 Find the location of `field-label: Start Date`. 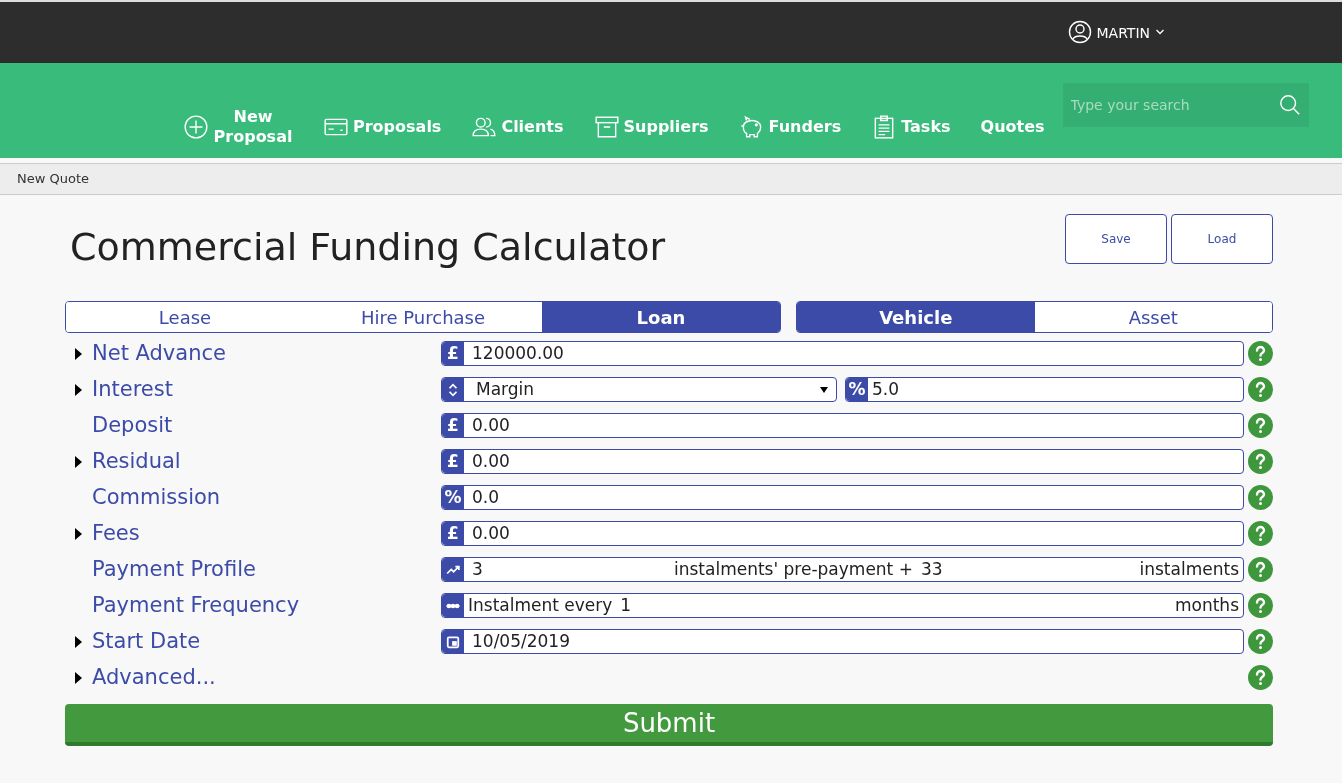

field-label: Start Date is located at coordinates (146, 641).